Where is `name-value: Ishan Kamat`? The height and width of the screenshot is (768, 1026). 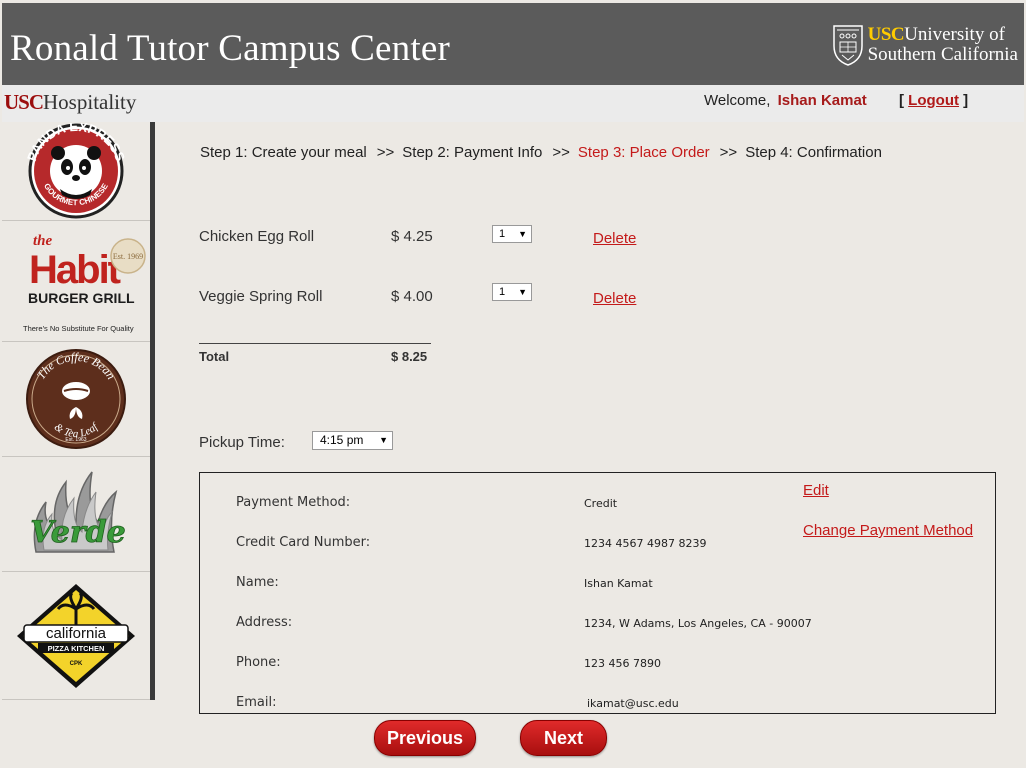
name-value: Ishan Kamat is located at coordinates (618, 583).